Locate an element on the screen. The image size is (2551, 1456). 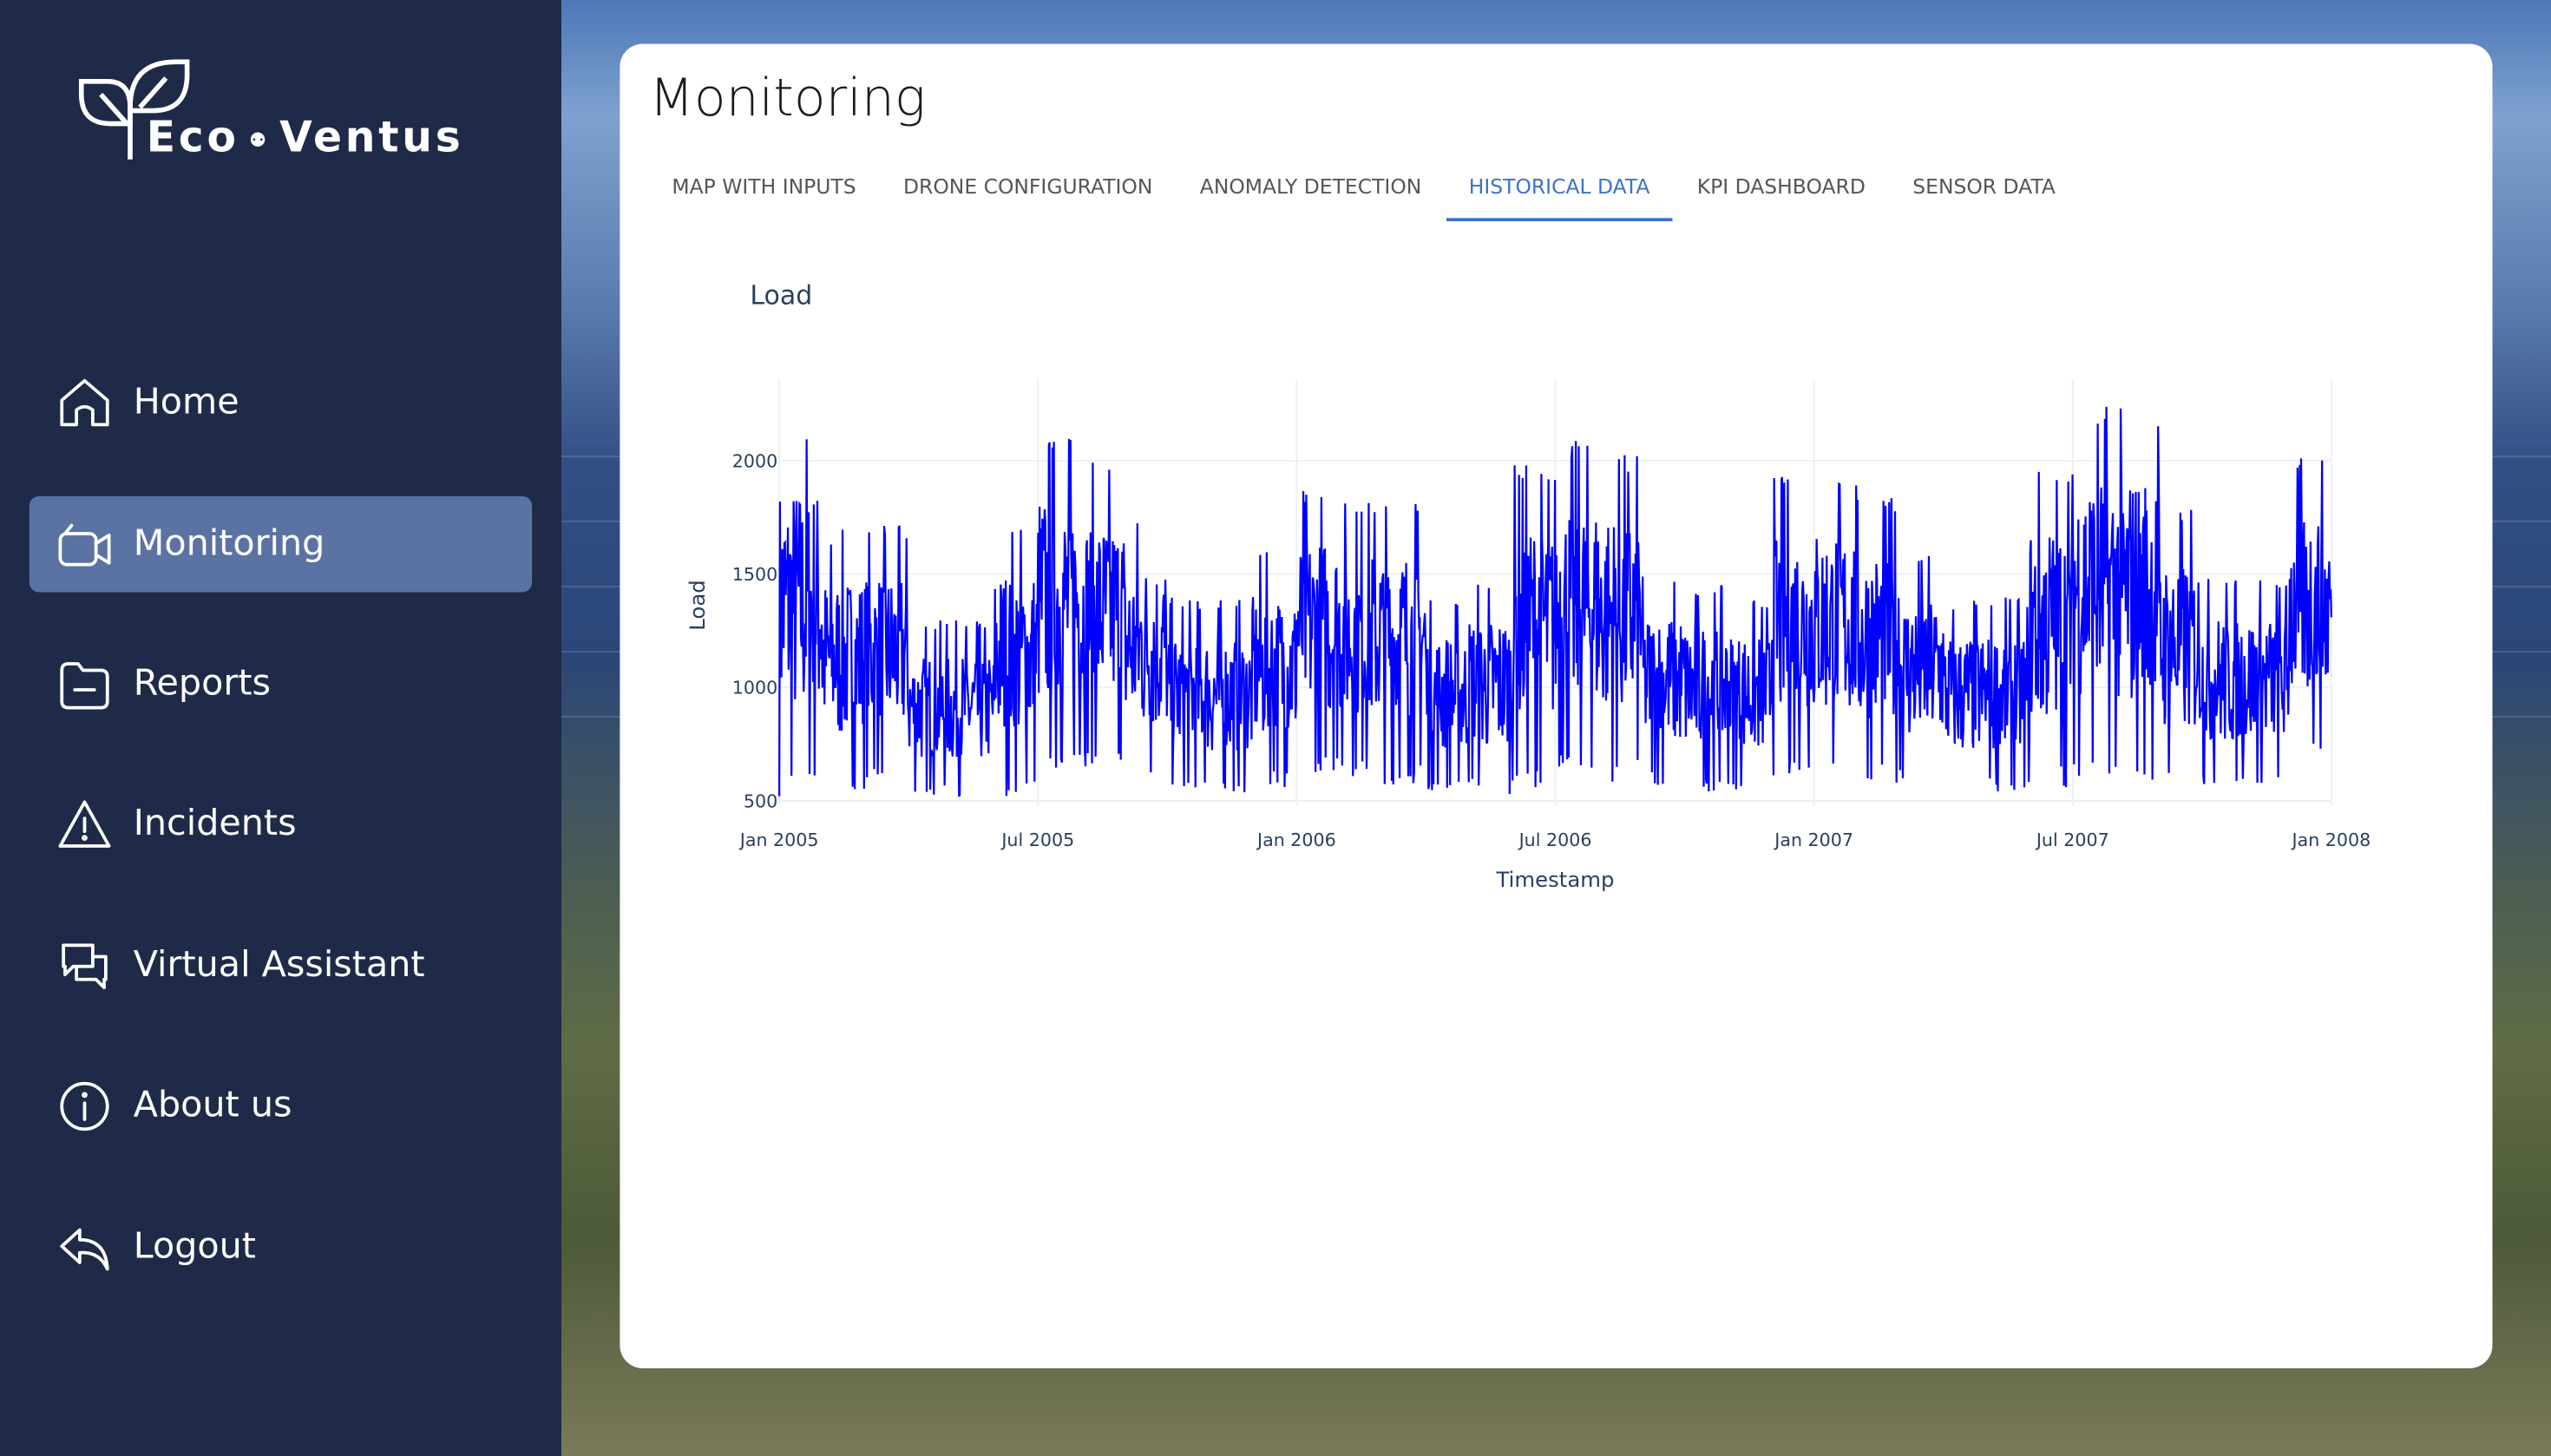
sidebar-item-about-us: About us is located at coordinates (281, 1106).